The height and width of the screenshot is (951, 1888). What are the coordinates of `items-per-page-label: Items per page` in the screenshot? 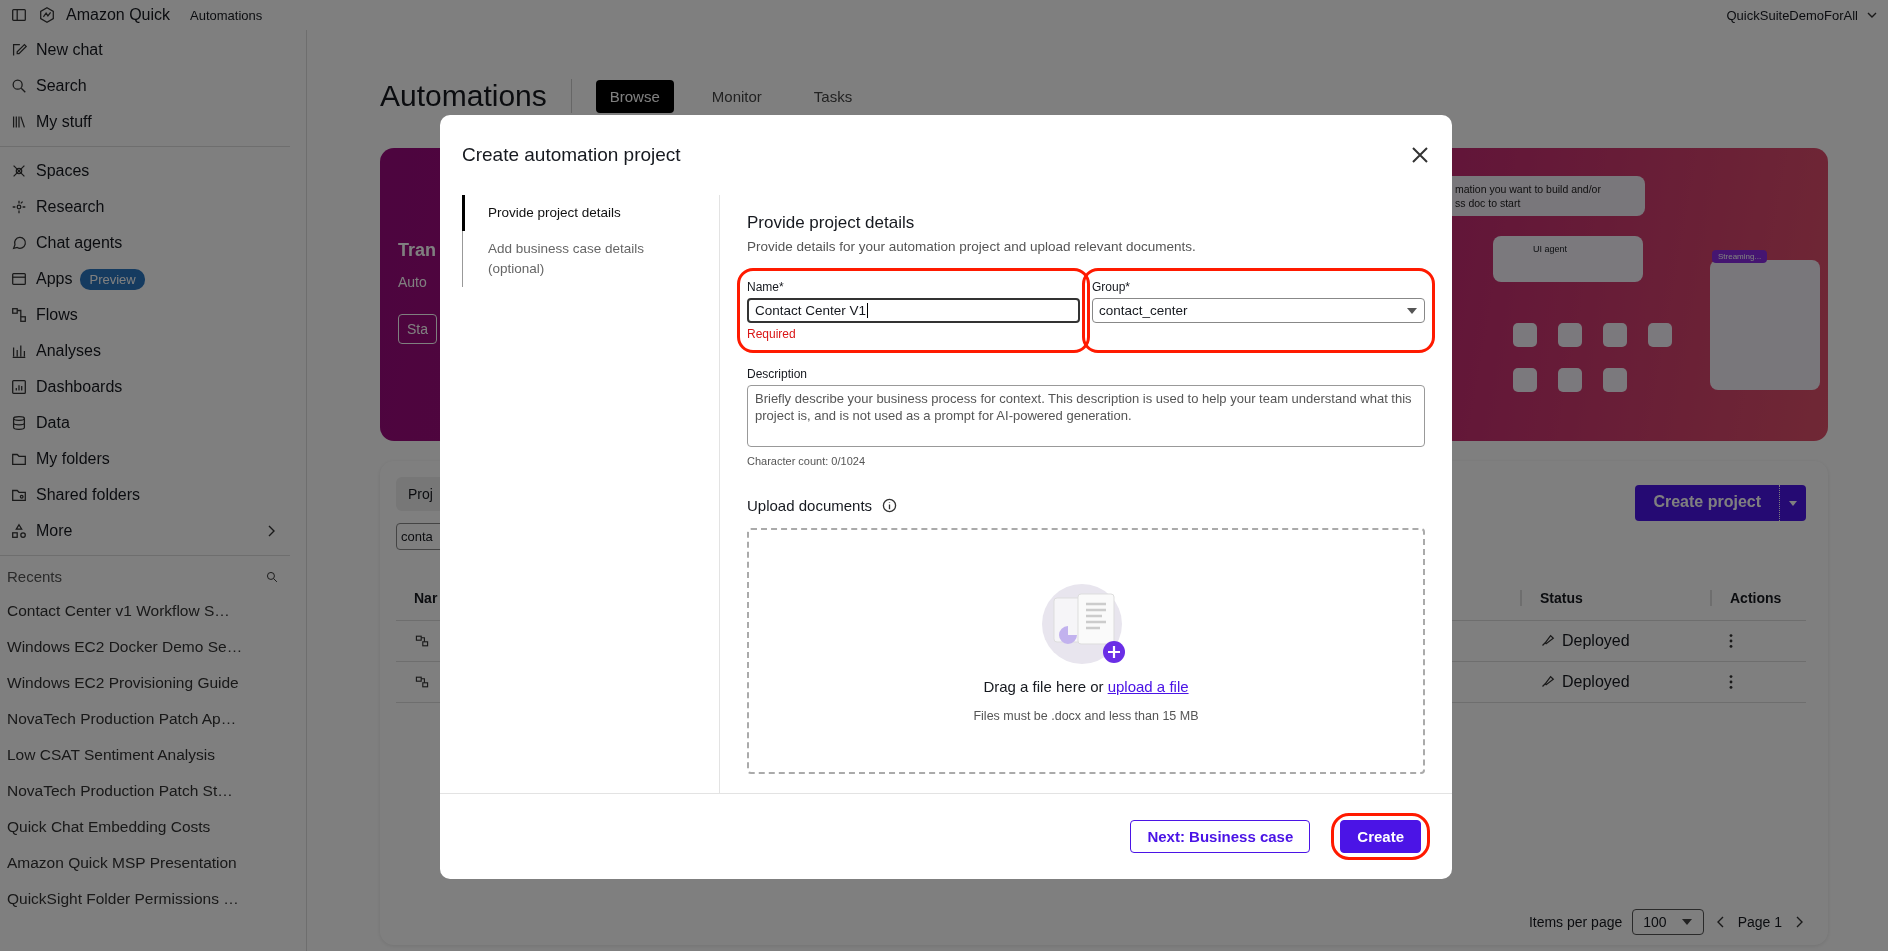 It's located at (1575, 922).